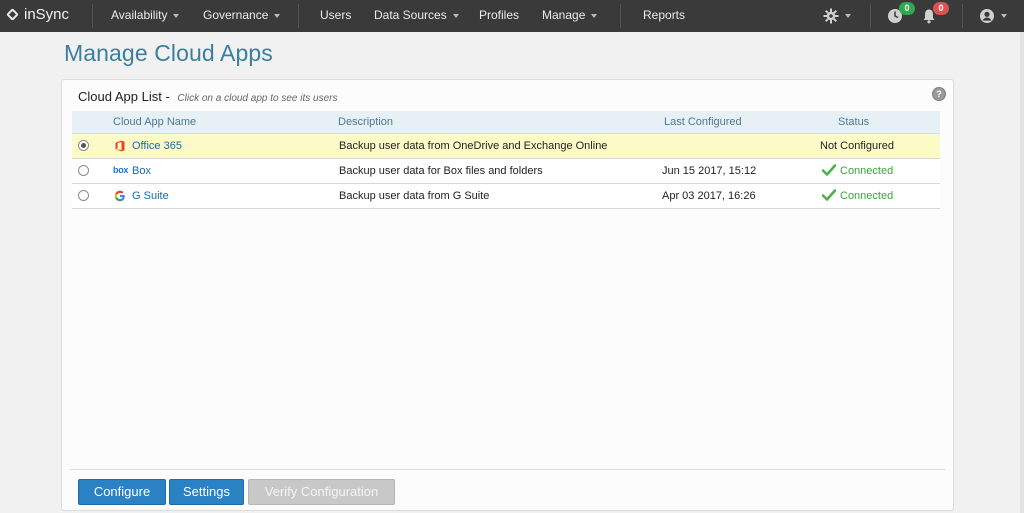 Image resolution: width=1024 pixels, height=513 pixels. I want to click on column-header-name: Cloud App Name, so click(154, 122).